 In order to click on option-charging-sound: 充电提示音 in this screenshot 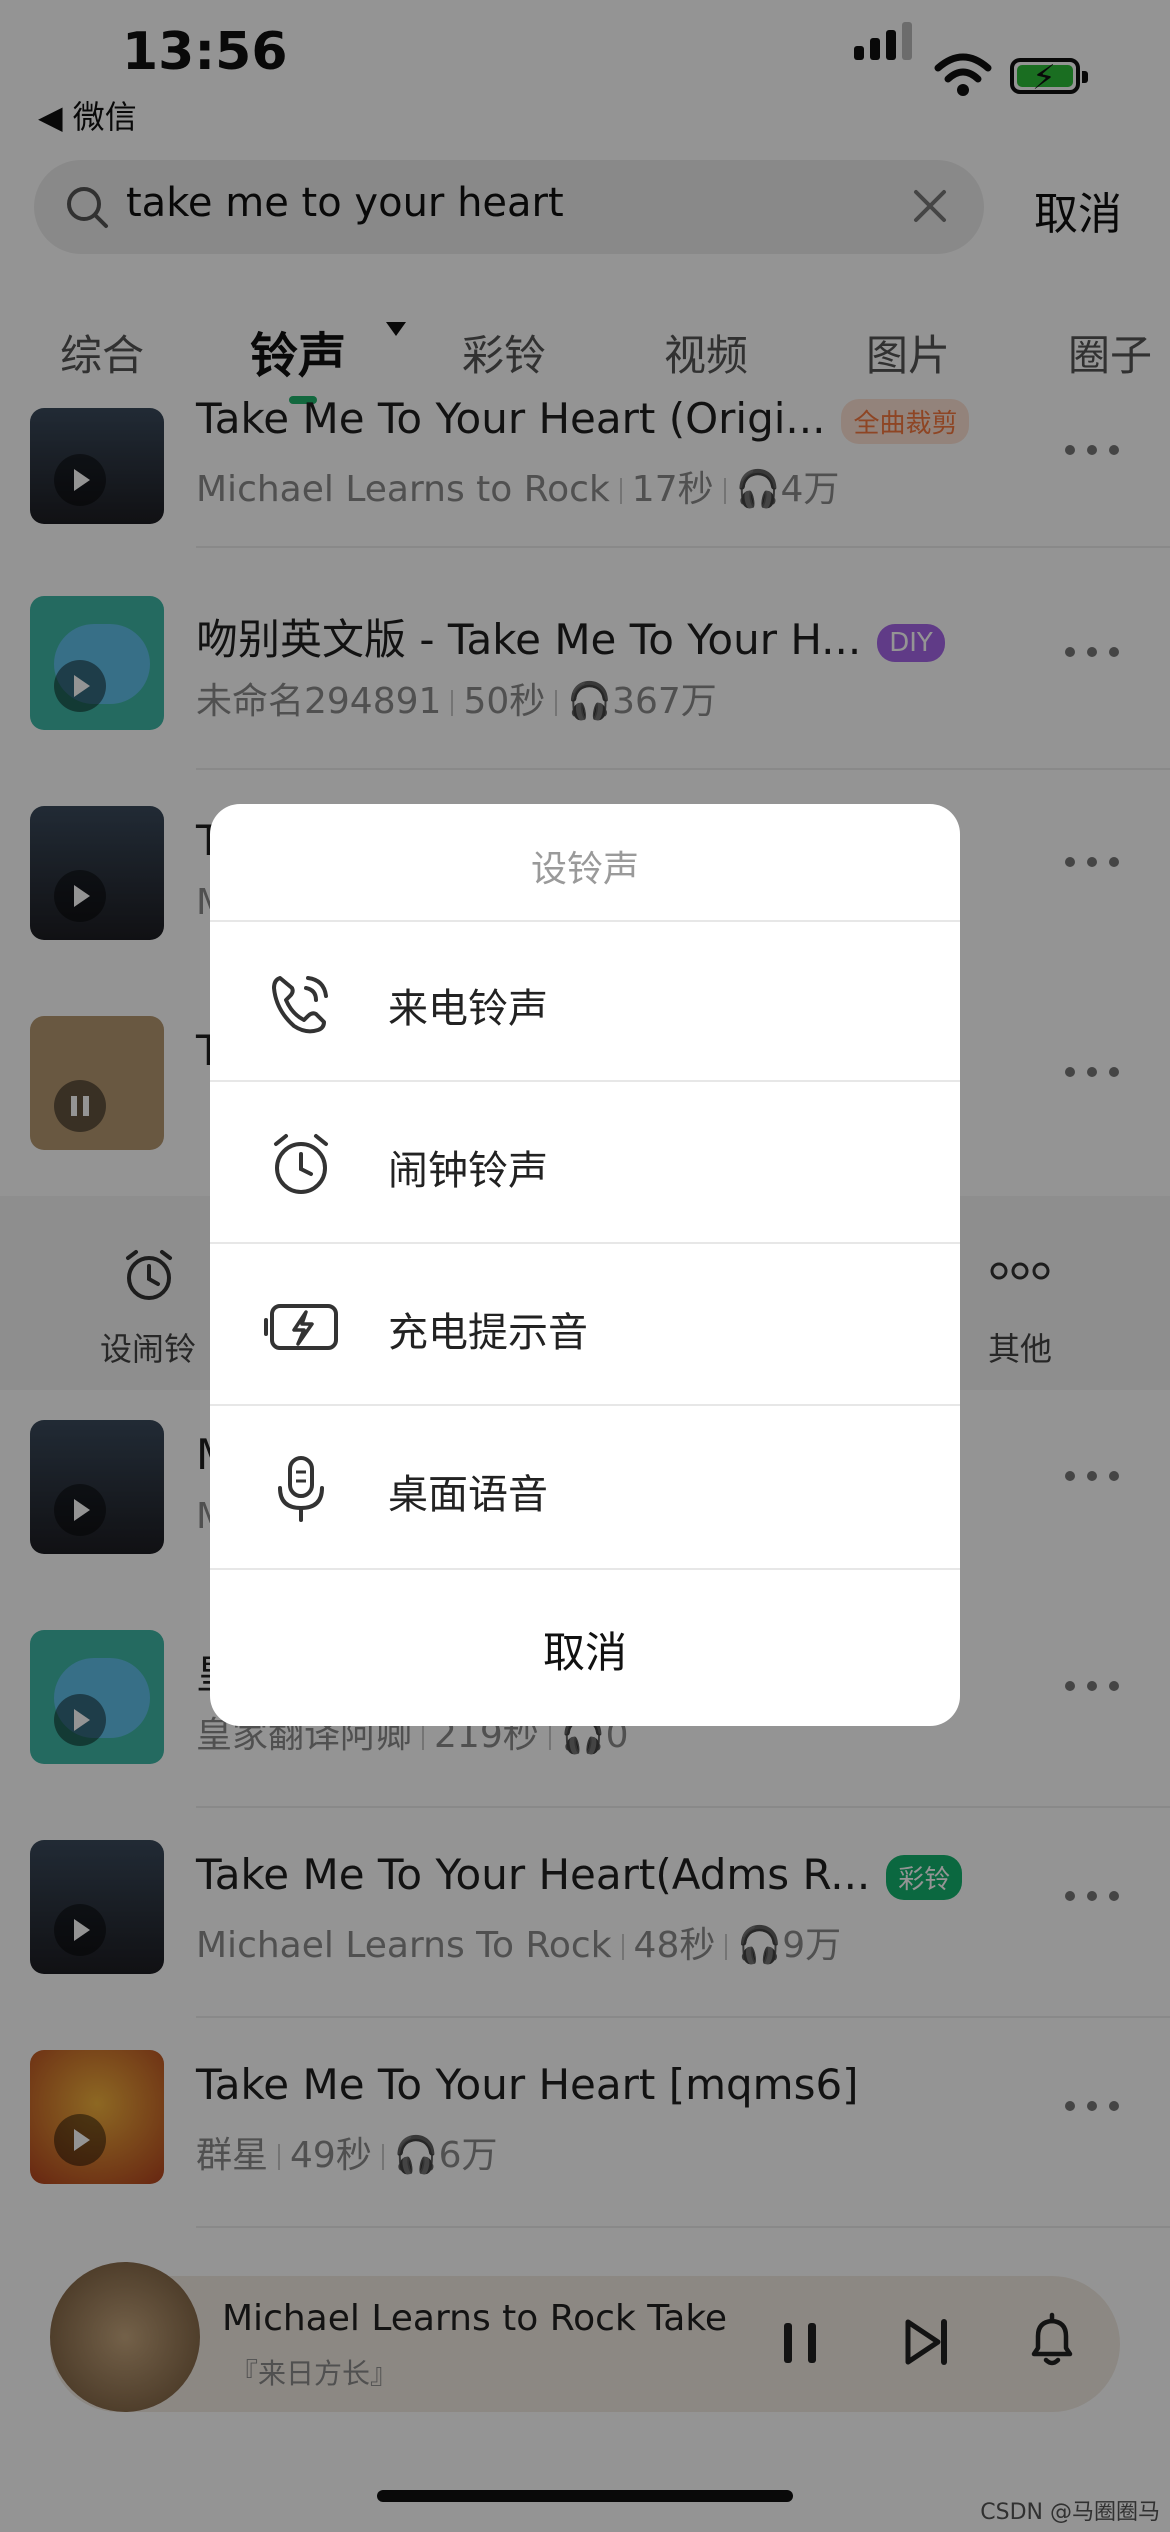, I will do `click(585, 1324)`.